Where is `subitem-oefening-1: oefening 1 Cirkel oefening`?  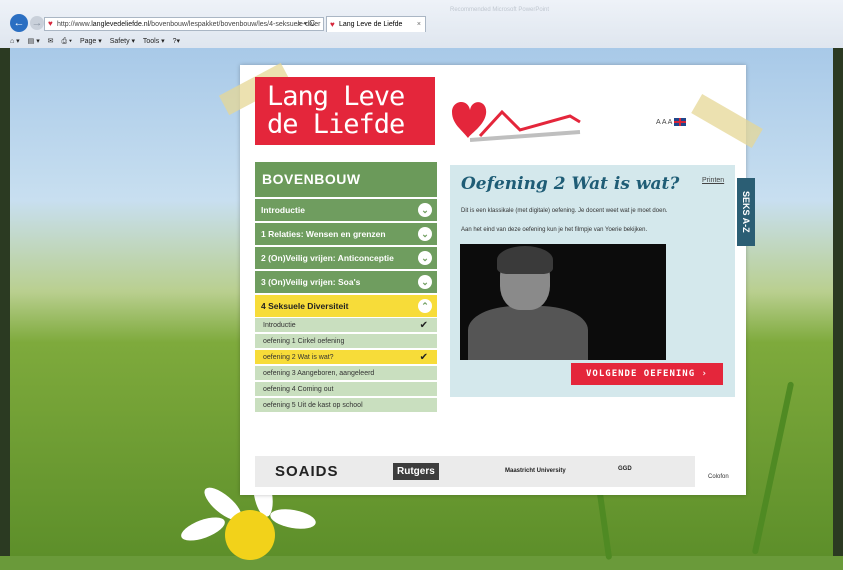 subitem-oefening-1: oefening 1 Cirkel oefening is located at coordinates (346, 341).